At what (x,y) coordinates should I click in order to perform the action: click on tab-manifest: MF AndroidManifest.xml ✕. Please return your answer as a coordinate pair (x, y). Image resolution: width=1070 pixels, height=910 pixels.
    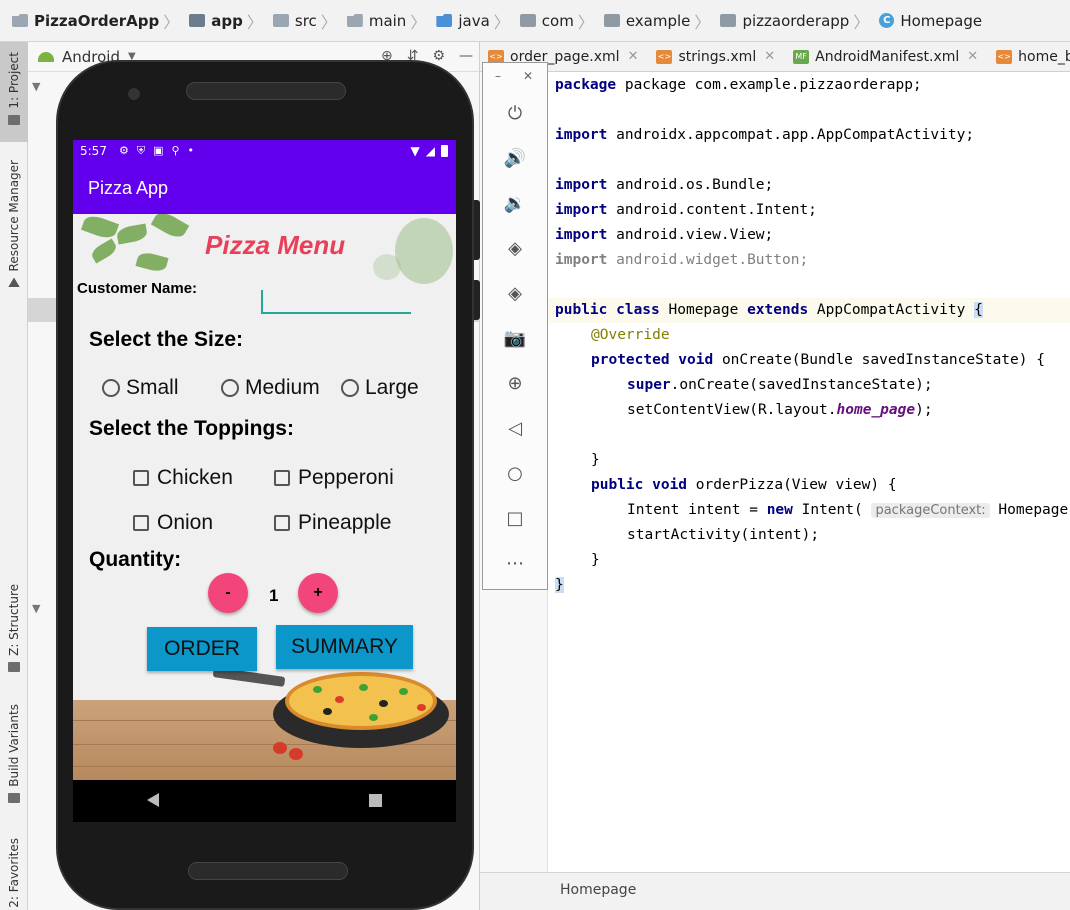
    Looking at the image, I should click on (886, 56).